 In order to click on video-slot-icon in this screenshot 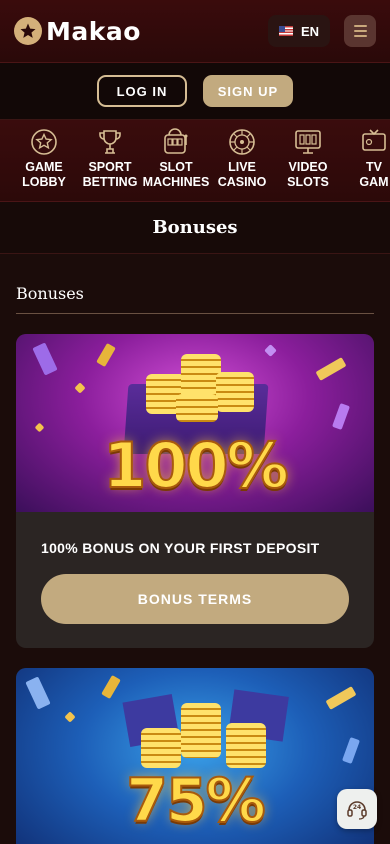, I will do `click(308, 142)`.